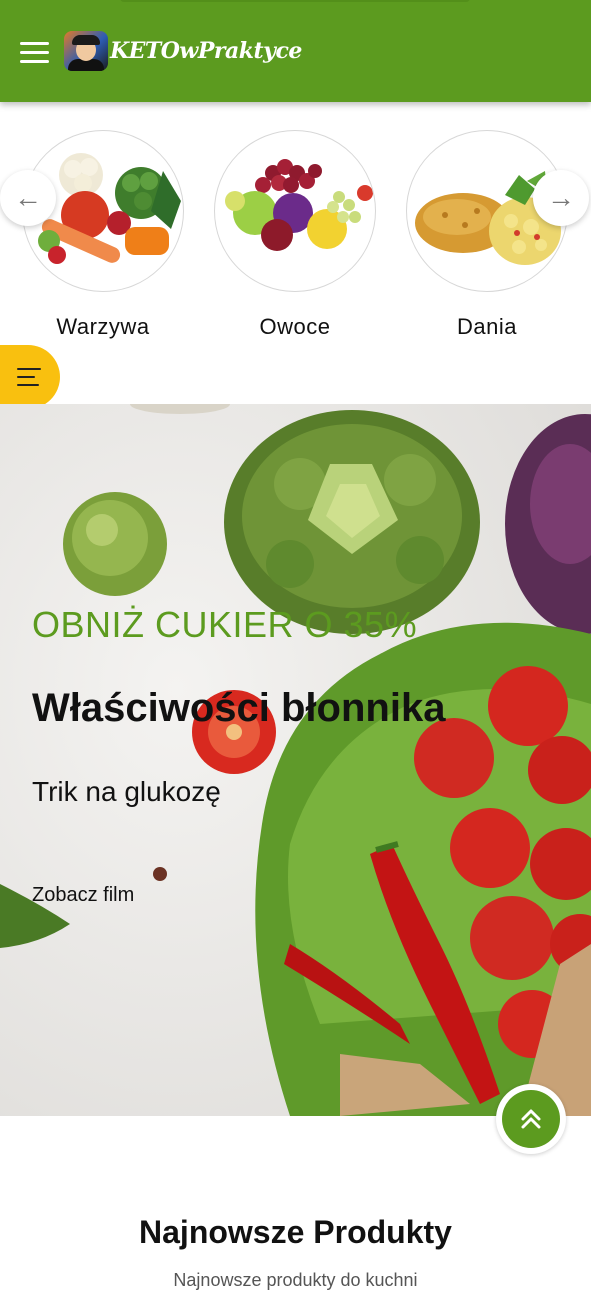 The height and width of the screenshot is (1291, 591). Describe the element at coordinates (239, 708) in the screenshot. I see `hero-title: Właściwości błonnika` at that location.